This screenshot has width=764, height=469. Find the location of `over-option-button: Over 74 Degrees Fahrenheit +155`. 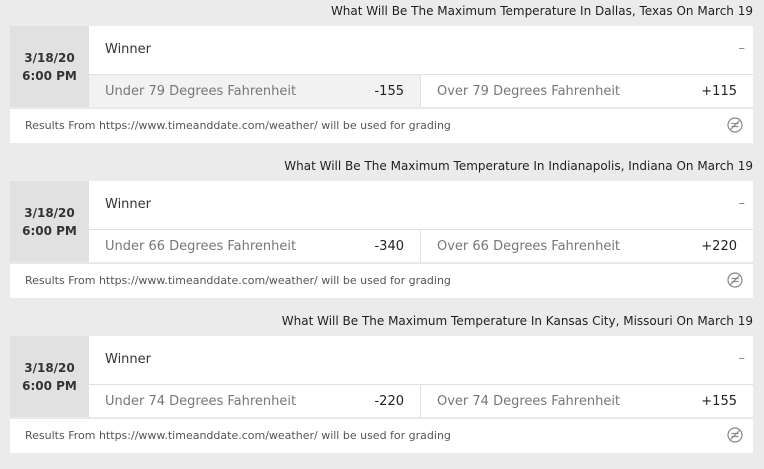

over-option-button: Over 74 Degrees Fahrenheit +155 is located at coordinates (587, 401).